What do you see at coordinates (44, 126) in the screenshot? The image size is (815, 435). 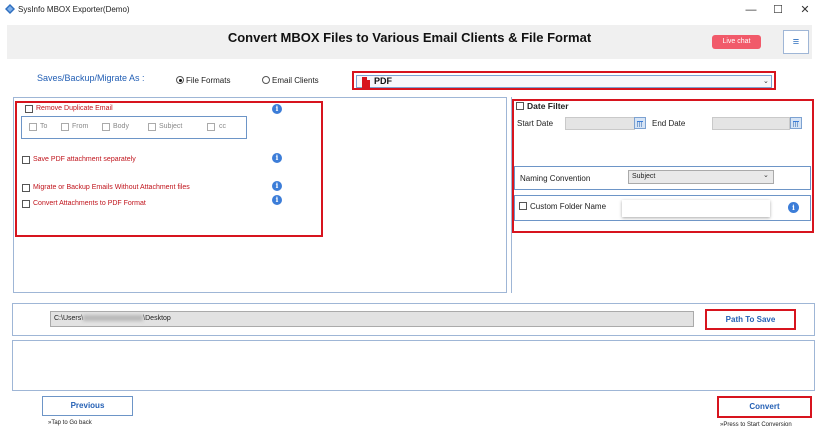 I see `to-label: To` at bounding box center [44, 126].